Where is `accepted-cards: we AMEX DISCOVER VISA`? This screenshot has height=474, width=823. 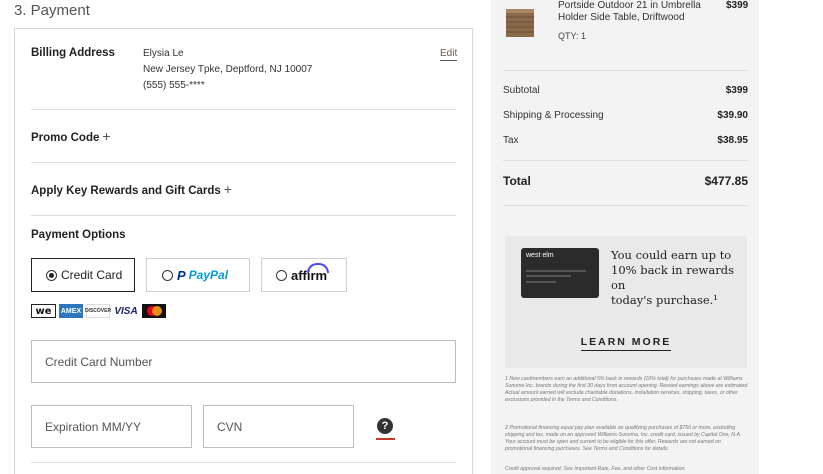
accepted-cards: we AMEX DISCOVER VISA is located at coordinates (98, 311).